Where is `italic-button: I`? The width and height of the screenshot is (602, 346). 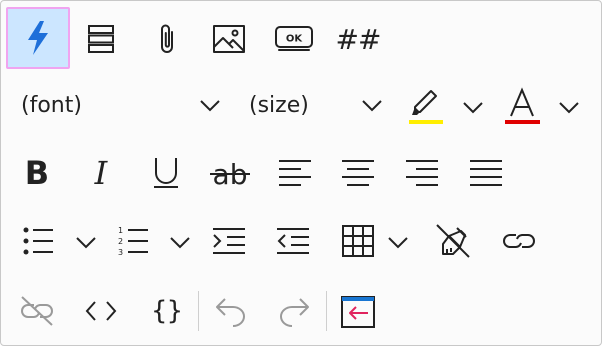
italic-button: I is located at coordinates (101, 173).